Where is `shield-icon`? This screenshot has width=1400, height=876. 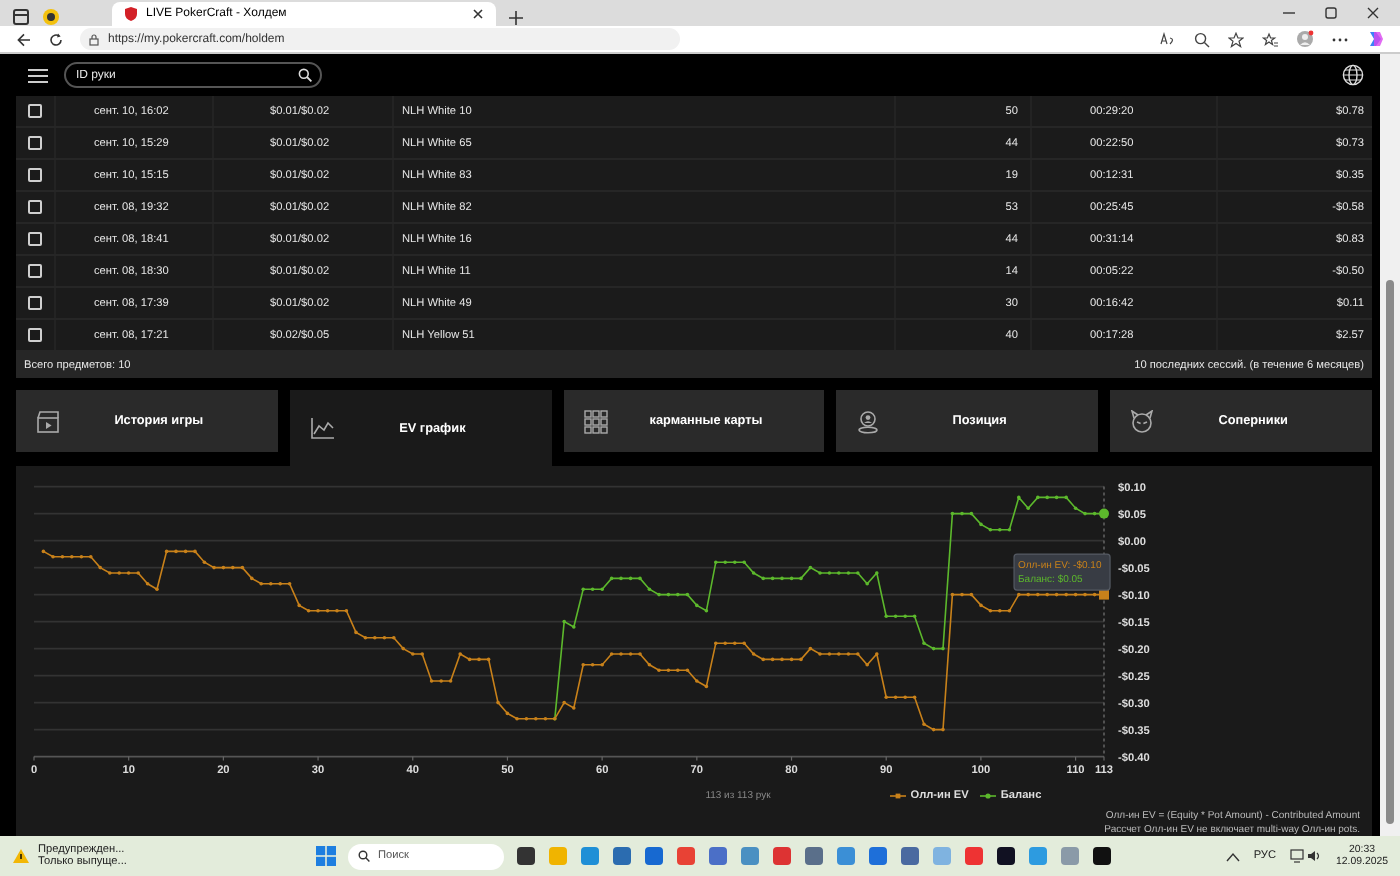 shield-icon is located at coordinates (131, 14).